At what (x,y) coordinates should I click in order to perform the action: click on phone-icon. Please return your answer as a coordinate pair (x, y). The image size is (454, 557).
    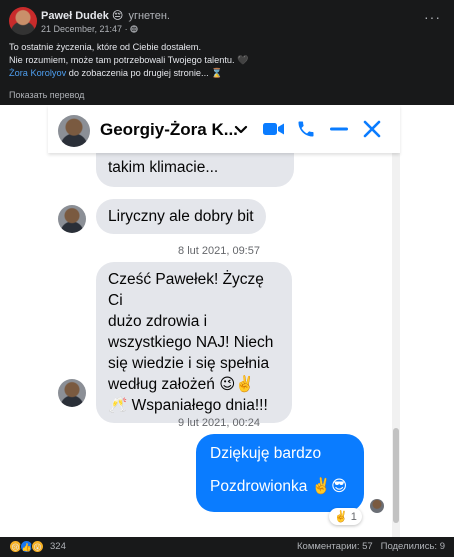
    Looking at the image, I should click on (306, 129).